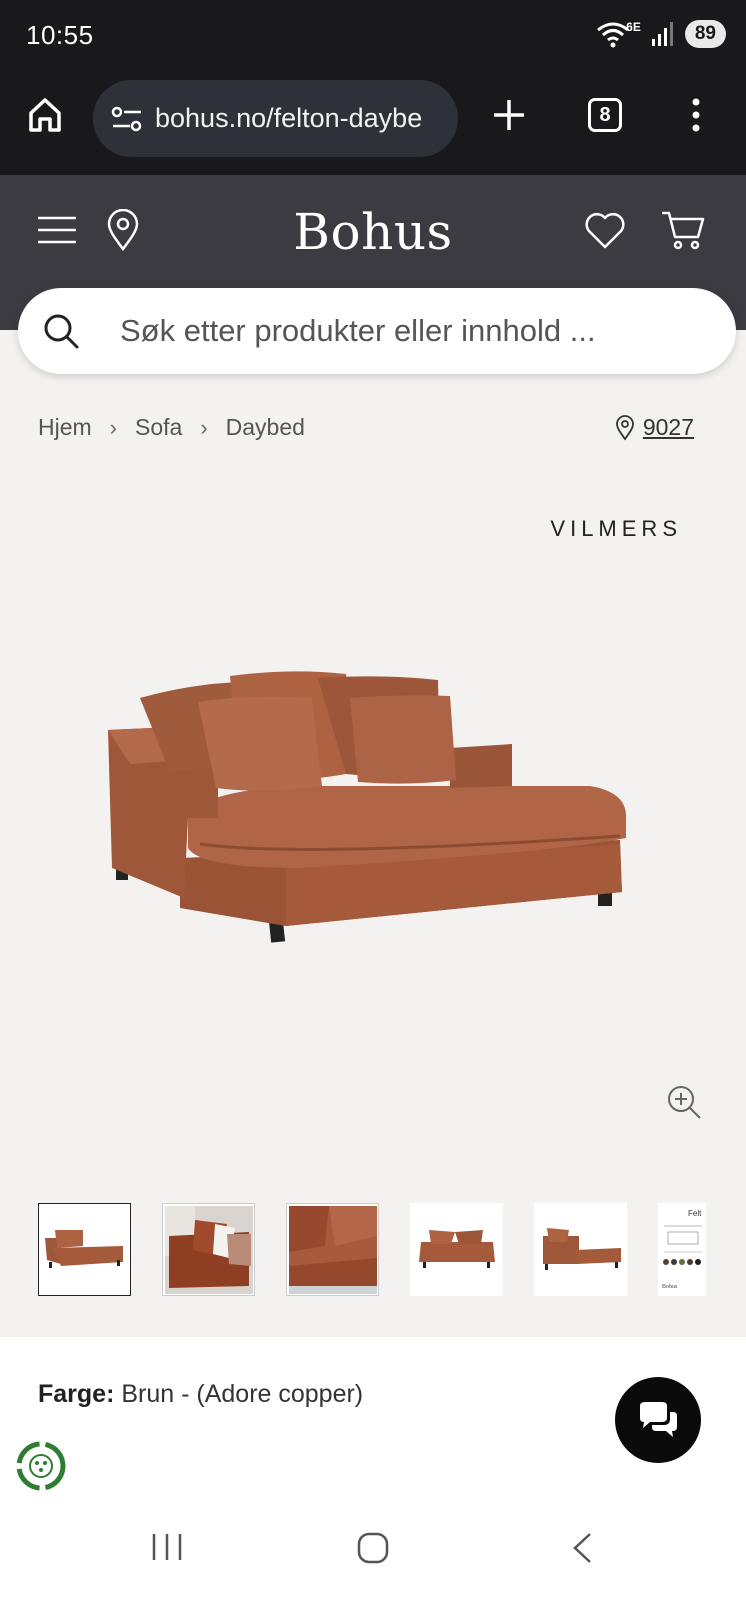 The width and height of the screenshot is (746, 1600). I want to click on color-value: Brun - (Adore copper), so click(242, 1394).